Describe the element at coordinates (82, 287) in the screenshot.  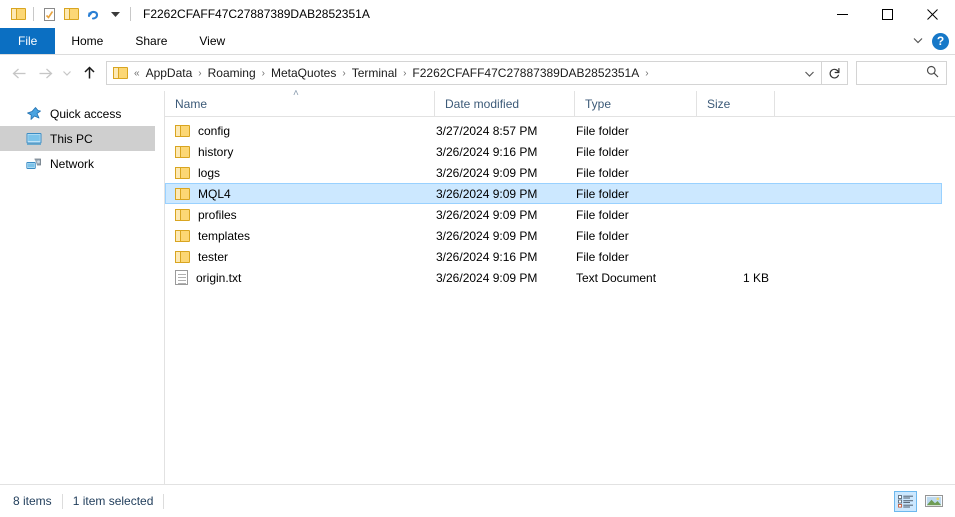
I see `navigation-pane: Quick access This PC Network` at that location.